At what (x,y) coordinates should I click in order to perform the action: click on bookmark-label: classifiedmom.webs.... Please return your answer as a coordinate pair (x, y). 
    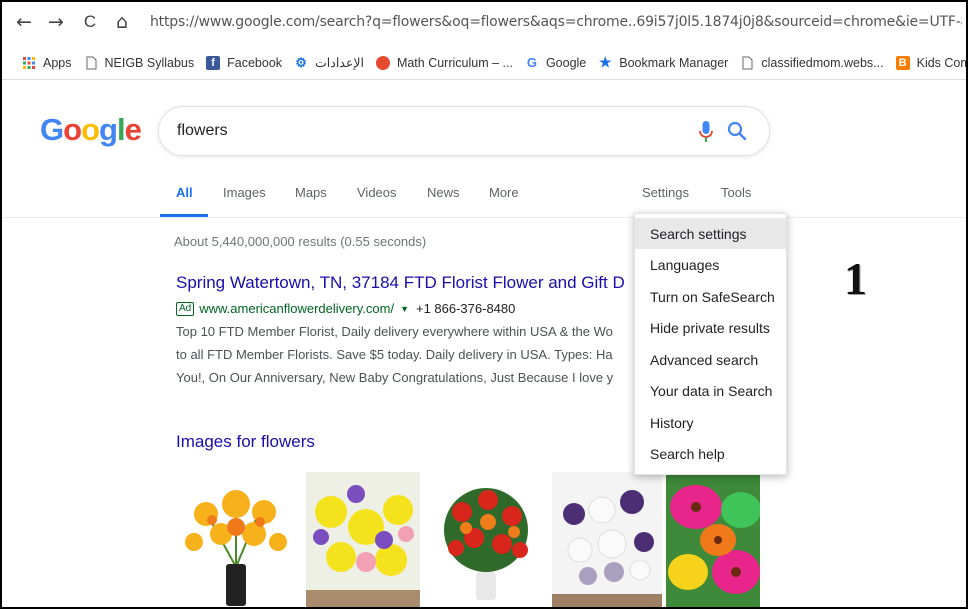
    Looking at the image, I should click on (822, 62).